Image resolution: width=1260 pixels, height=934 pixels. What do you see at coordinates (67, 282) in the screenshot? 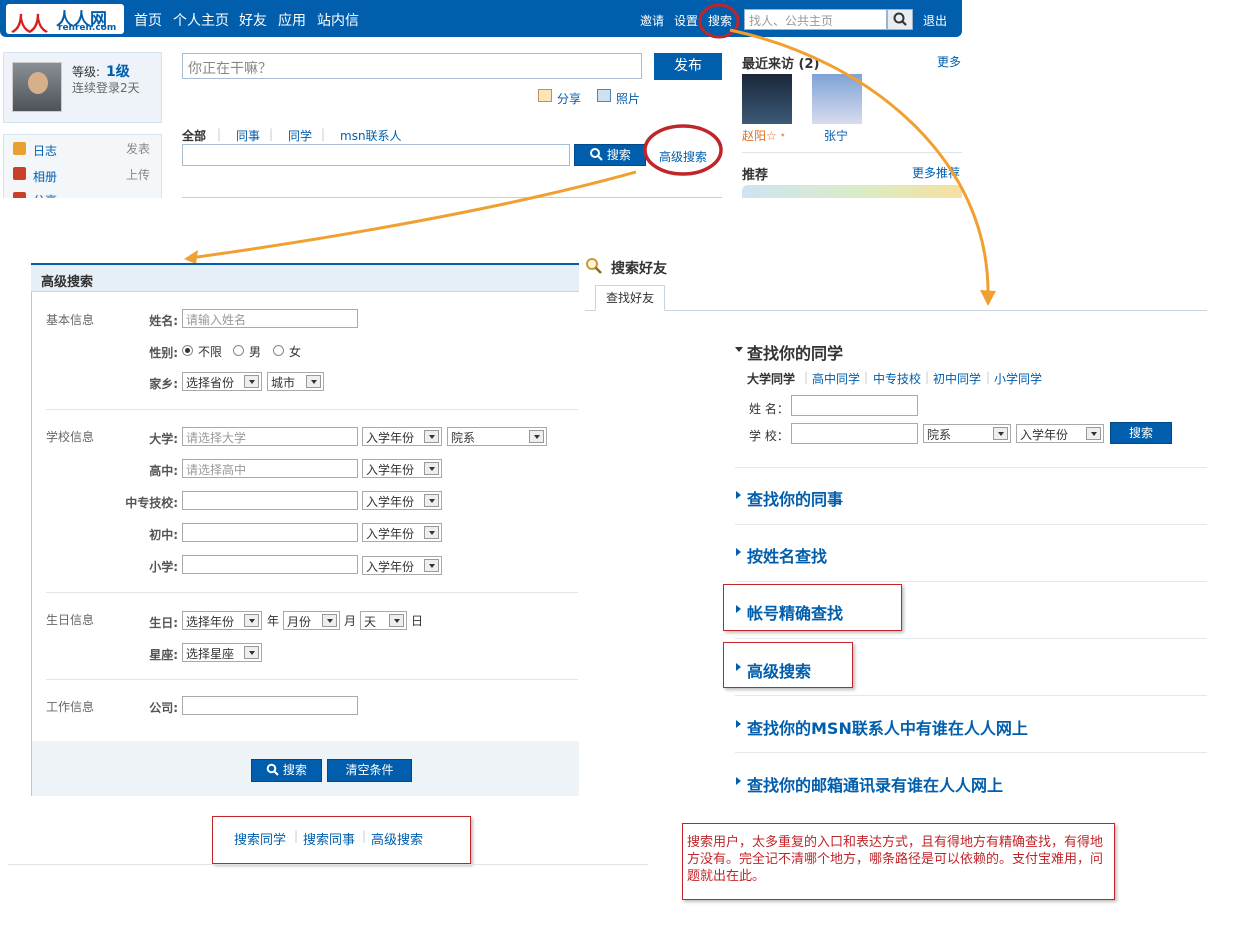
I see `advanced-search-title: 高级搜索` at bounding box center [67, 282].